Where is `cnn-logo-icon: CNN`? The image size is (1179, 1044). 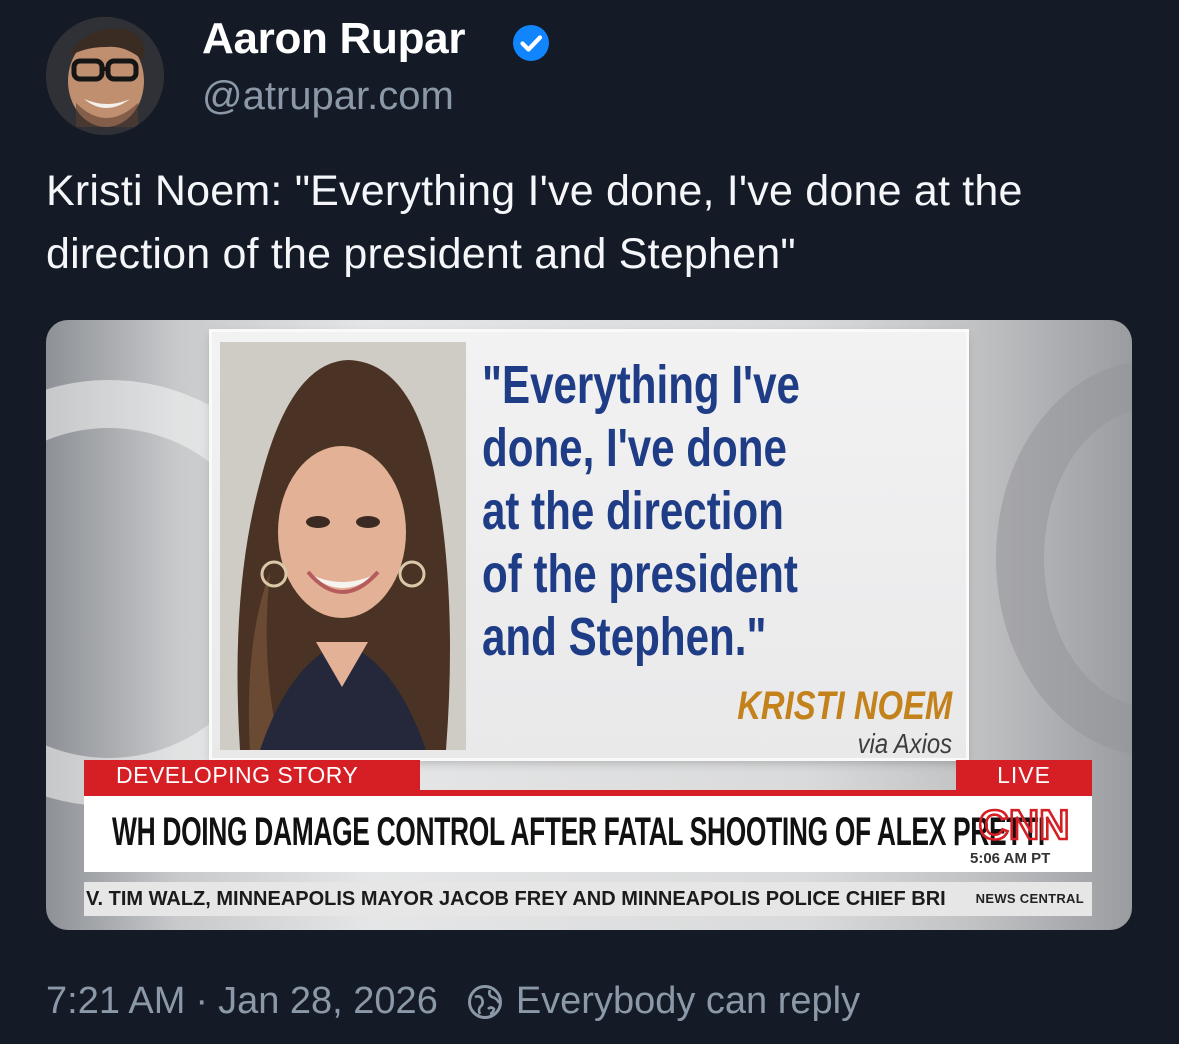
cnn-logo-icon: CNN is located at coordinates (1024, 824).